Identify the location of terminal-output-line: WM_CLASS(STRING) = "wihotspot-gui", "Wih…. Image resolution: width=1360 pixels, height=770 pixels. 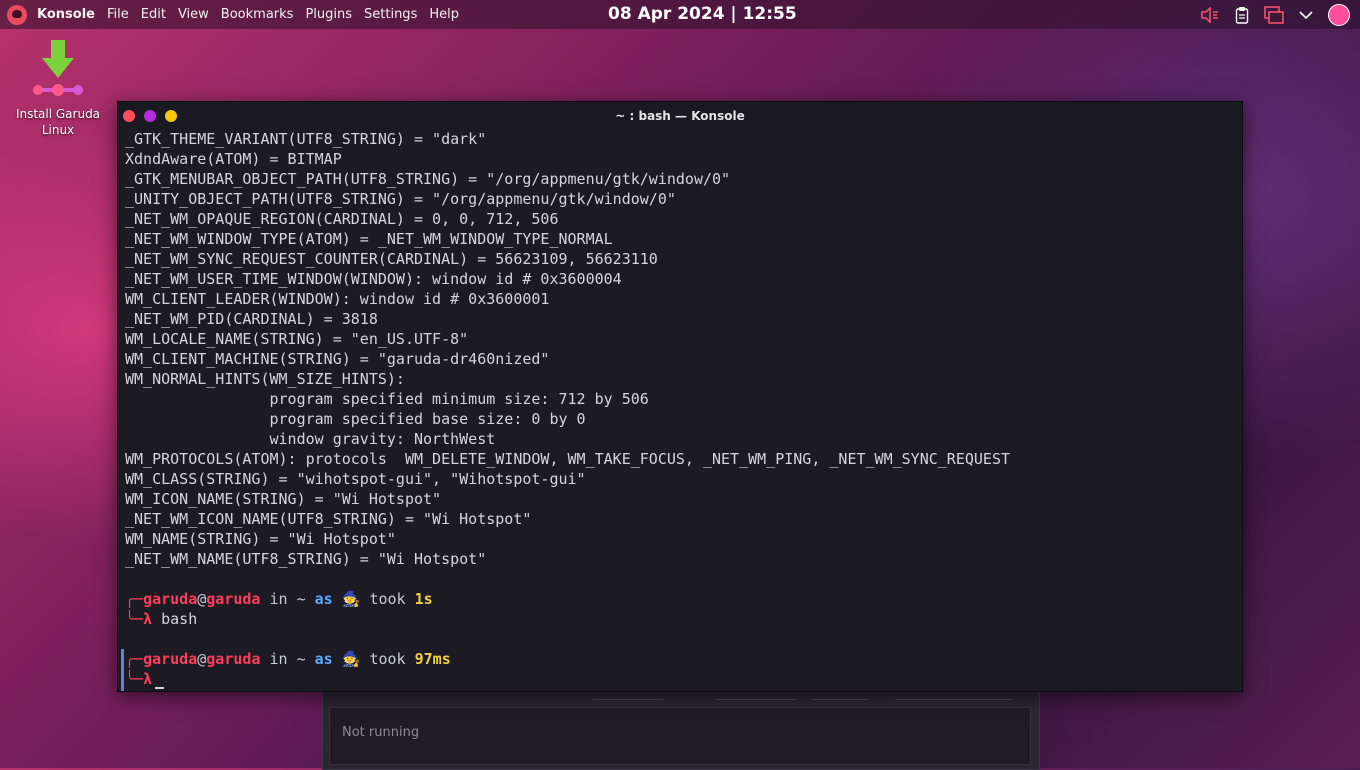
(355, 479).